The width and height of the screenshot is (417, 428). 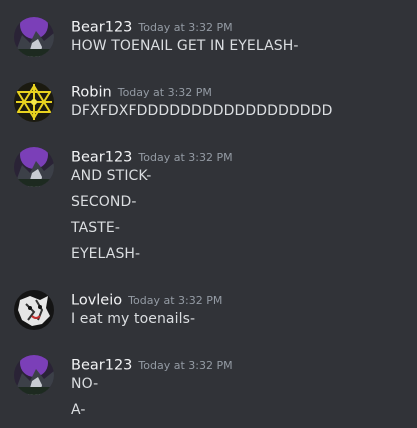 What do you see at coordinates (78, 410) in the screenshot?
I see `message-text: A-` at bounding box center [78, 410].